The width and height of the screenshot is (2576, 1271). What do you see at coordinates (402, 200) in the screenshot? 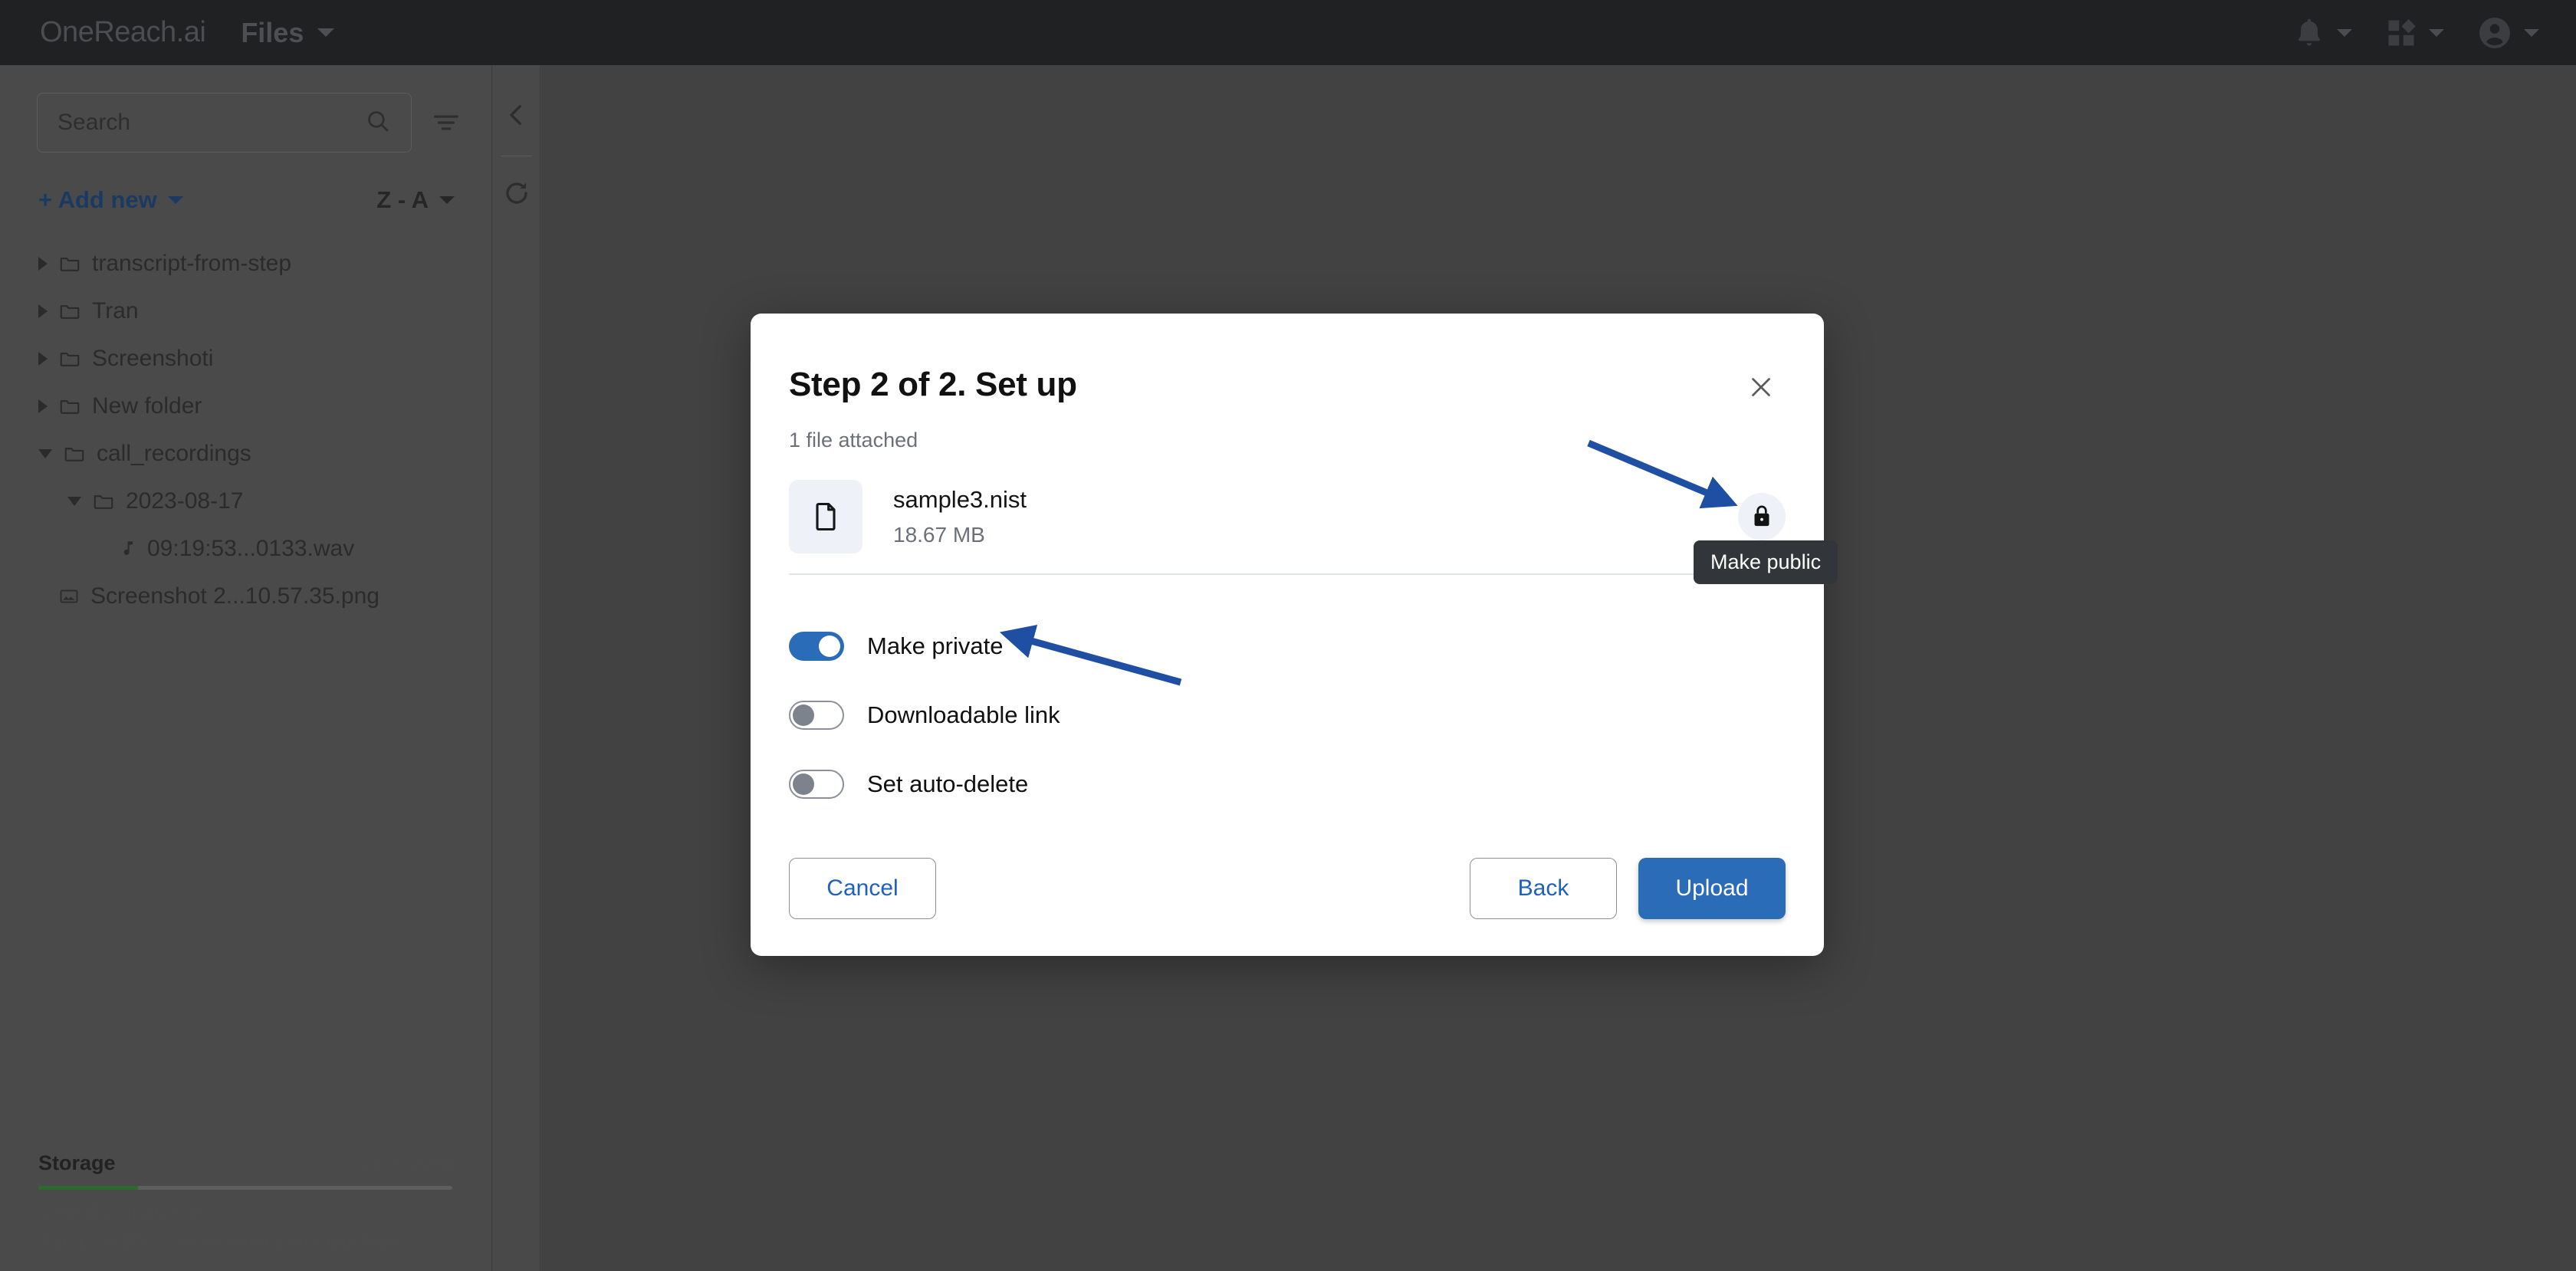
I see `sort-order-label: Z - A` at bounding box center [402, 200].